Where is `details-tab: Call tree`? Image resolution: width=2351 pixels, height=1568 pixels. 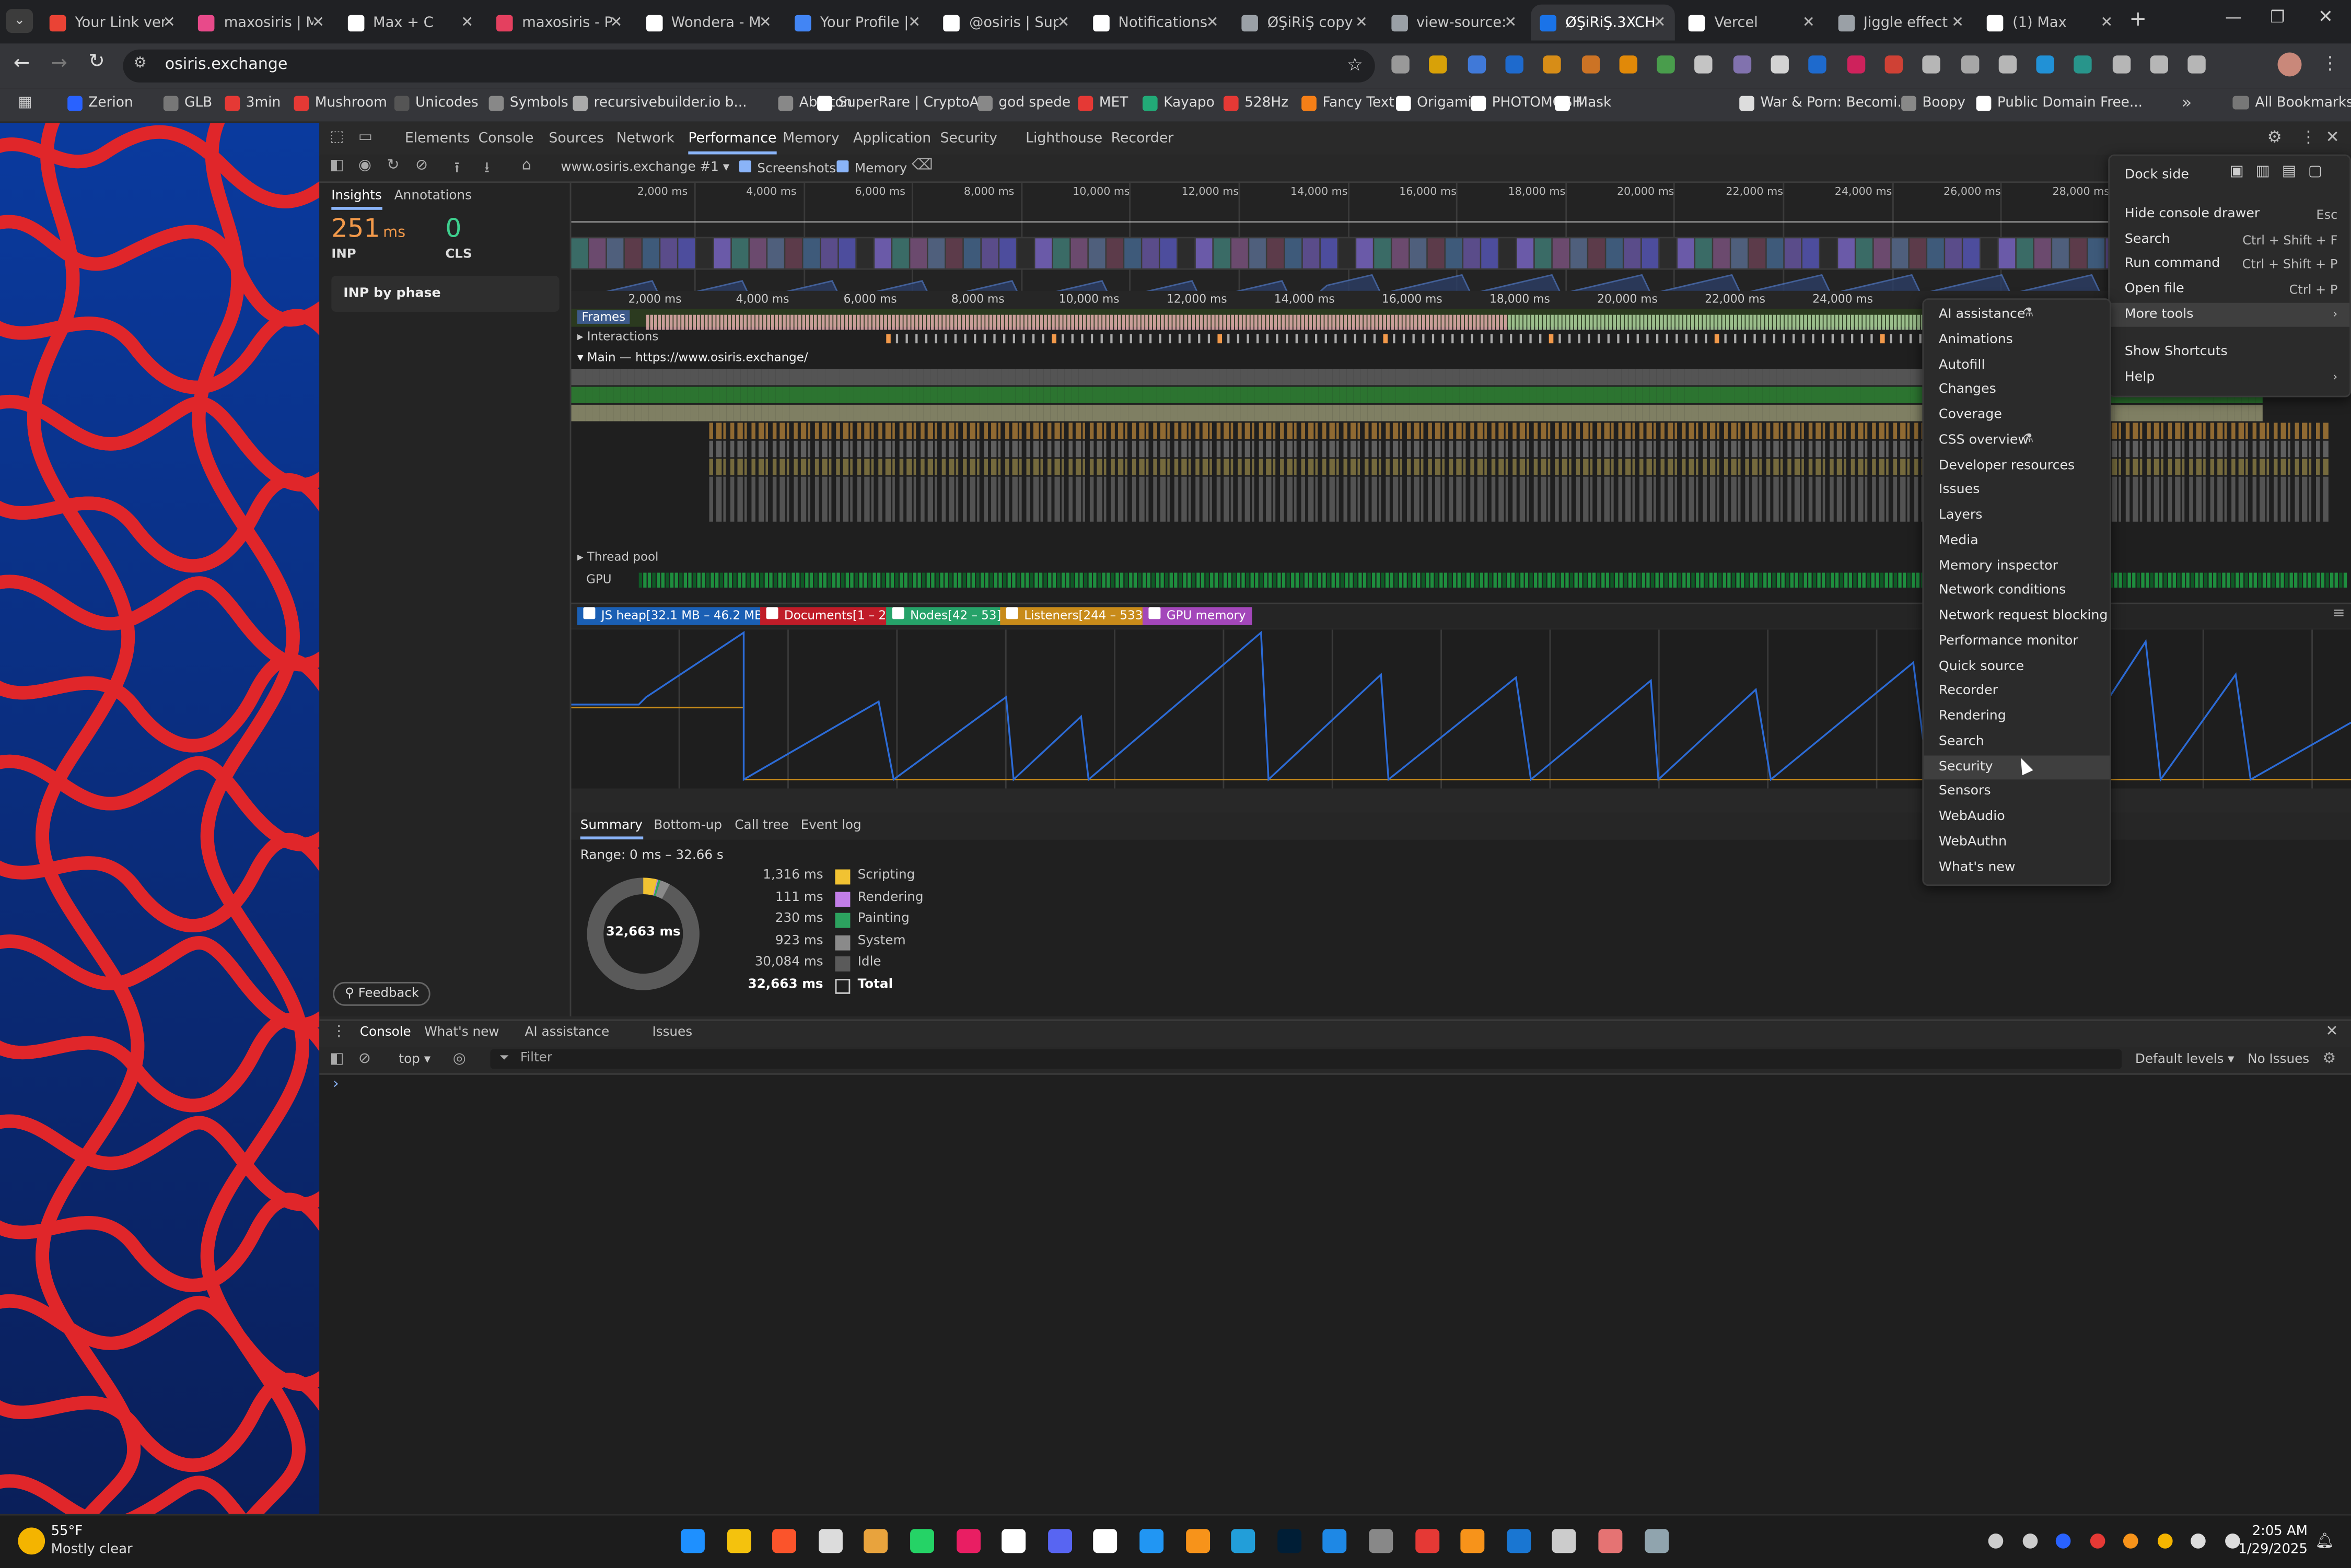 details-tab: Call tree is located at coordinates (761, 826).